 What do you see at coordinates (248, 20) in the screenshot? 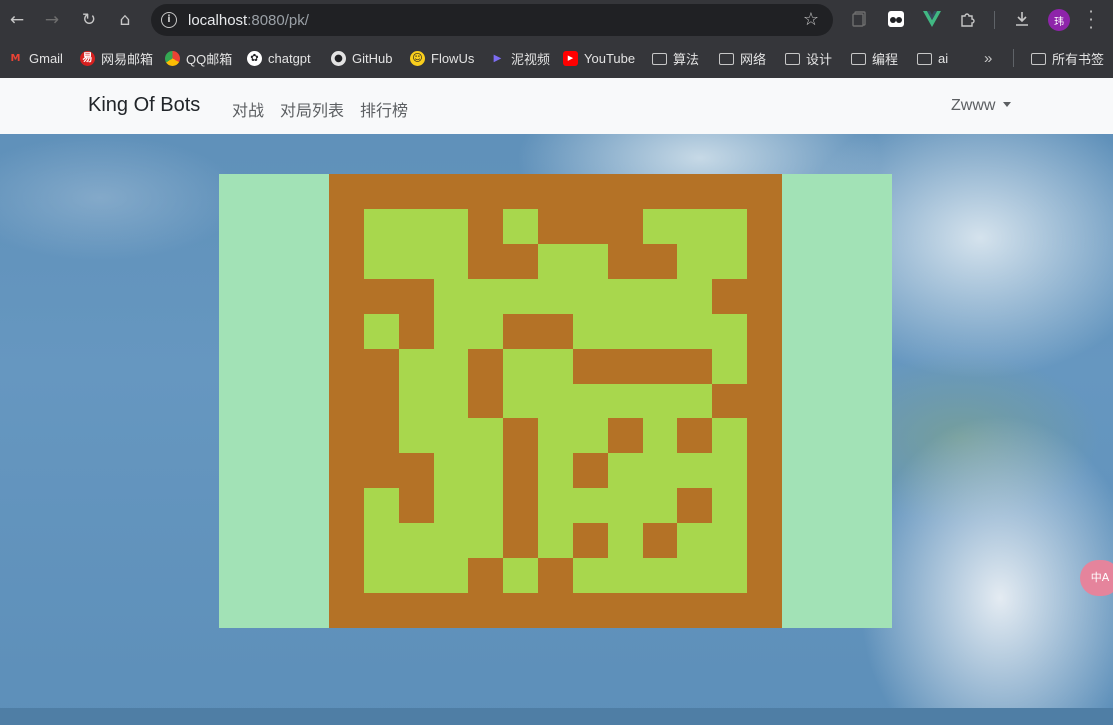
I see `url-text: localhost:8080/pk/` at bounding box center [248, 20].